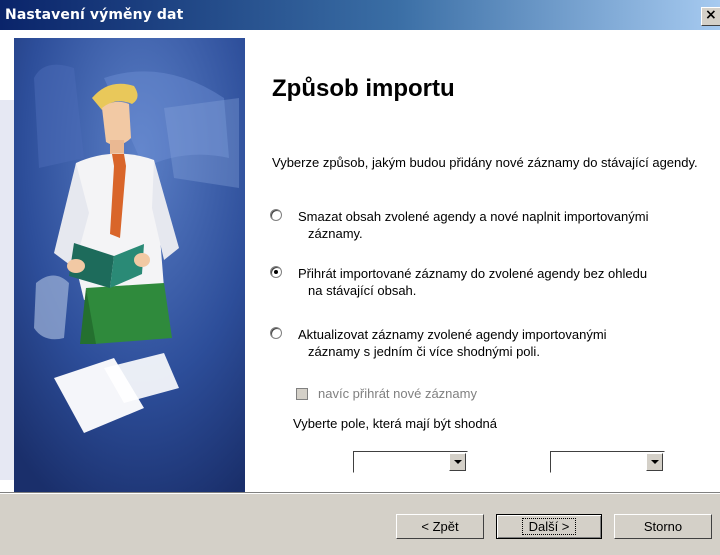 The width and height of the screenshot is (720, 555). I want to click on divider, so click(360, 493).